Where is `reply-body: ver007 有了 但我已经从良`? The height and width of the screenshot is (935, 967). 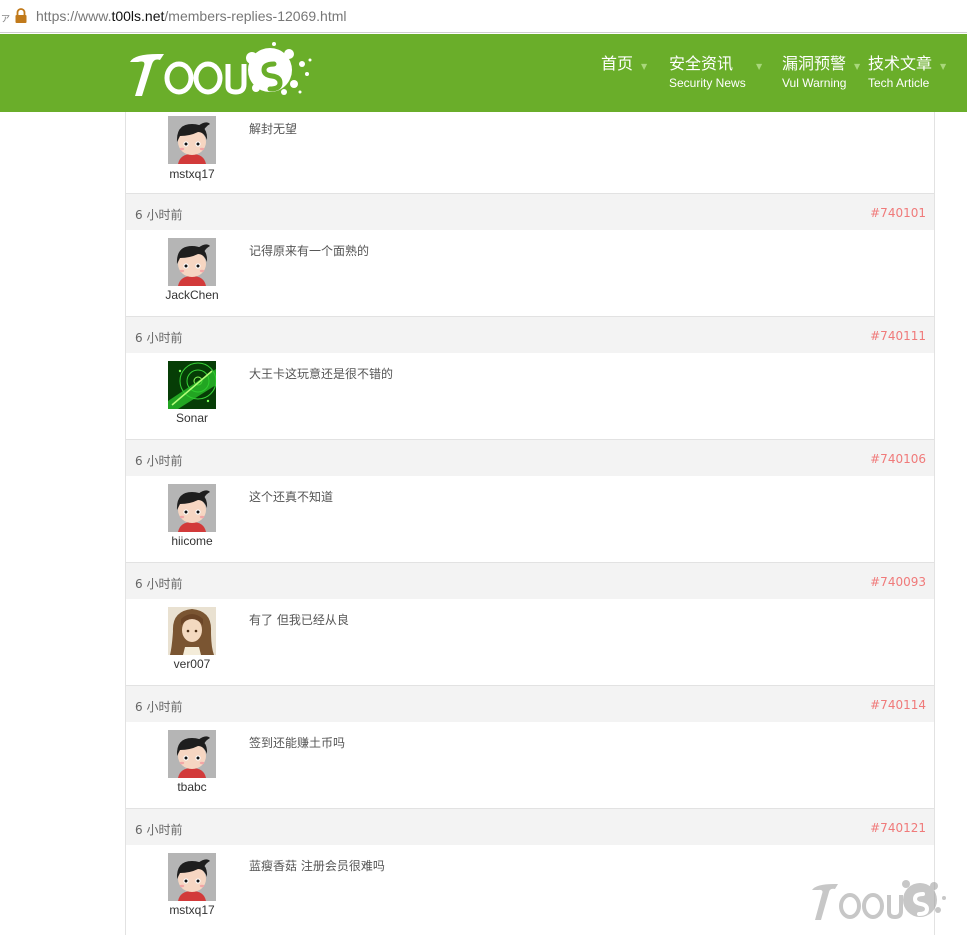
reply-body: ver007 有了 但我已经从良 is located at coordinates (530, 642).